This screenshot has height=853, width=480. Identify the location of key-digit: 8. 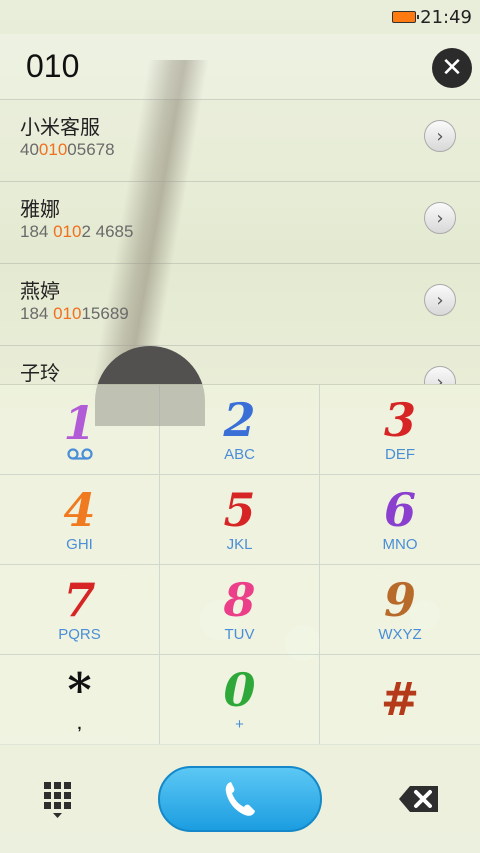
(239, 600).